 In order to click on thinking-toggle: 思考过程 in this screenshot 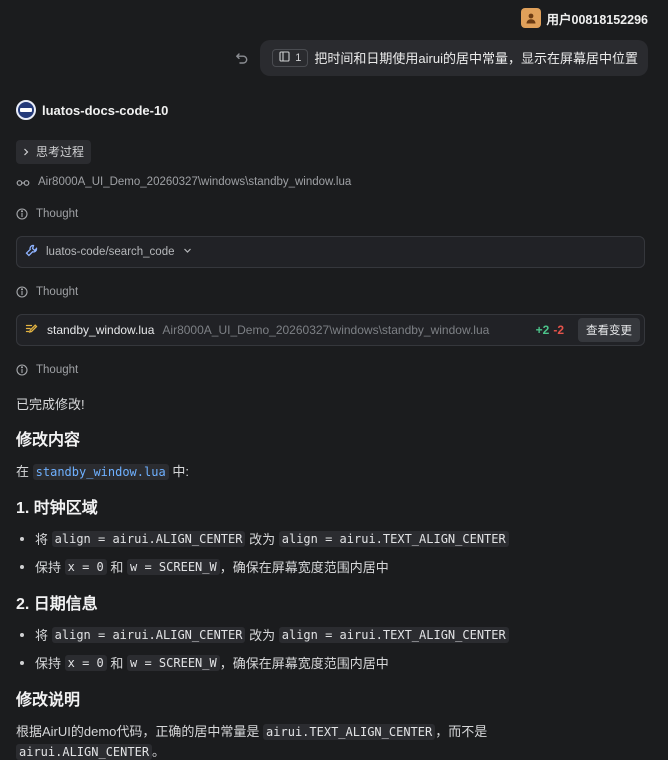, I will do `click(54, 152)`.